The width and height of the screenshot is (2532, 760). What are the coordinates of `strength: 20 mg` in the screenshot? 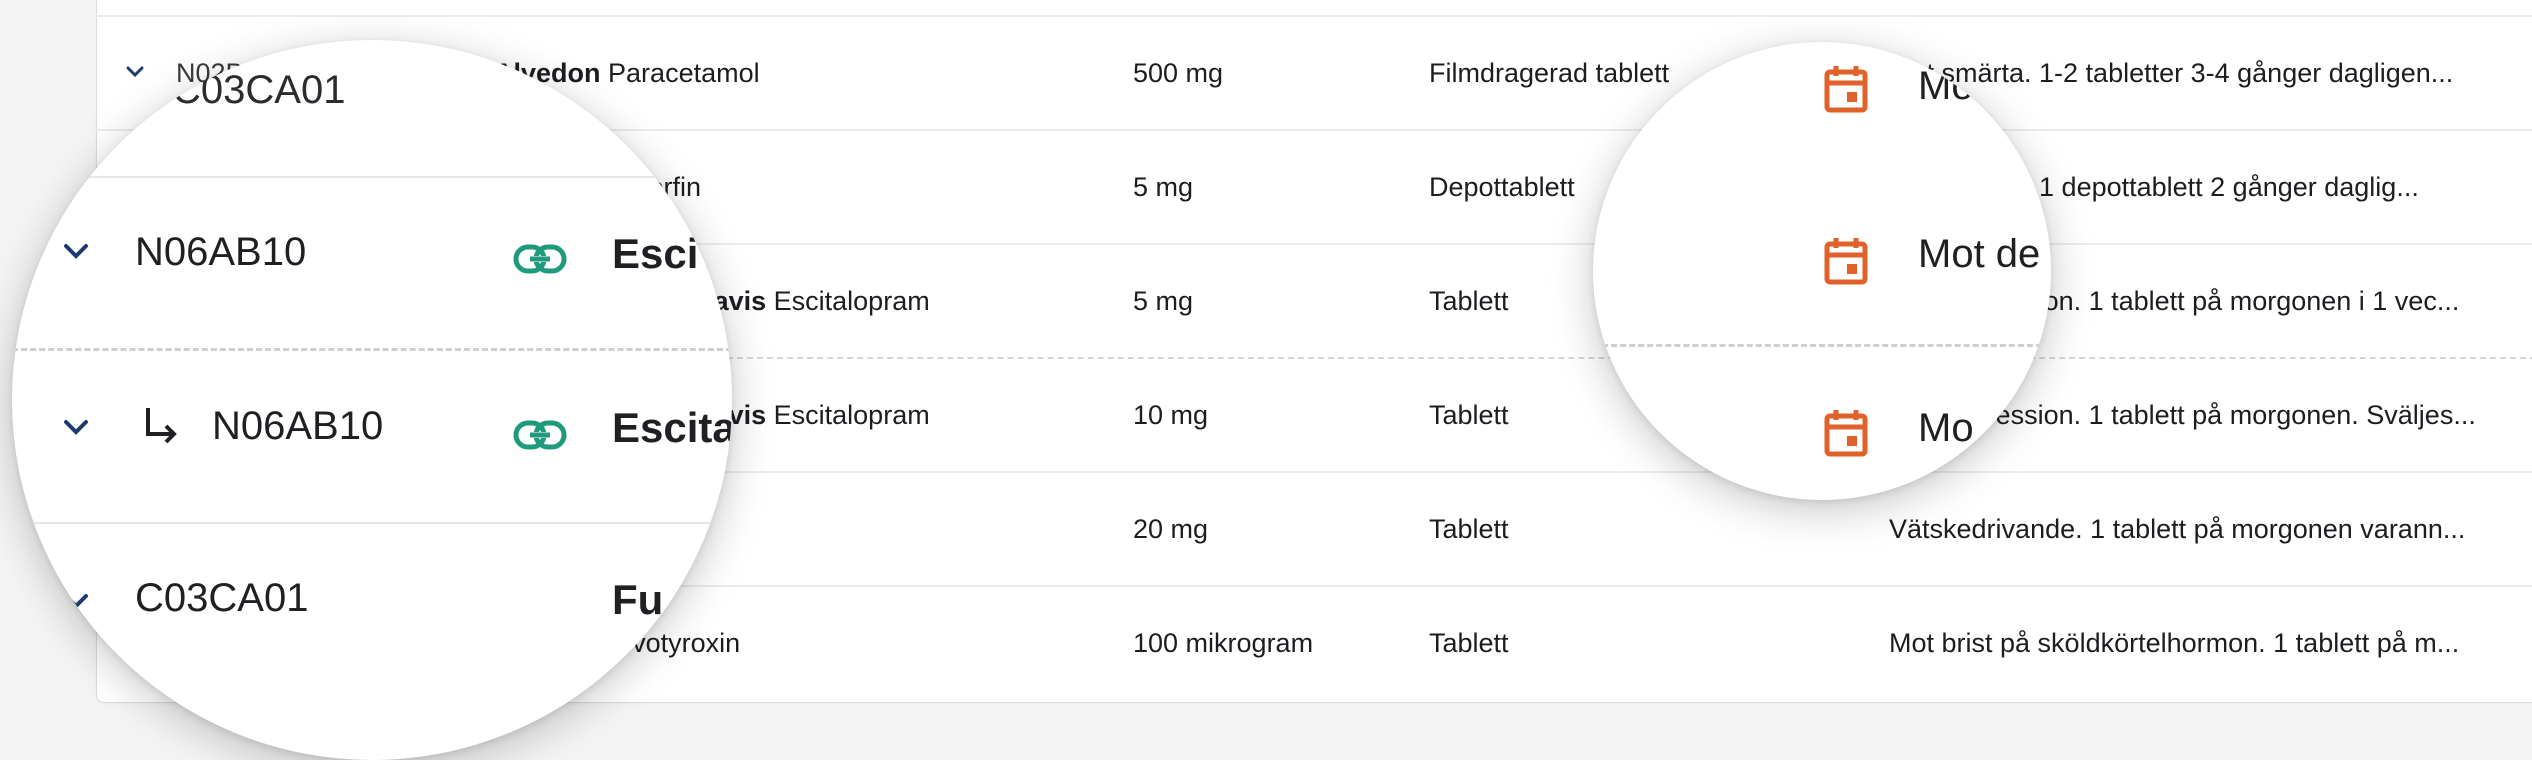 It's located at (1171, 529).